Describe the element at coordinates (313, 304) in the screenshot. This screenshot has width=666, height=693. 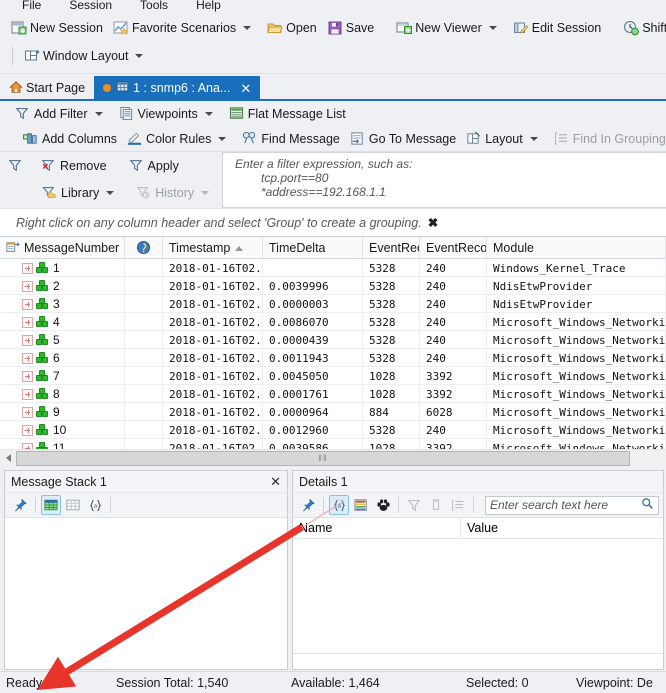
I see `cell-timedelta: 0.0000003` at that location.